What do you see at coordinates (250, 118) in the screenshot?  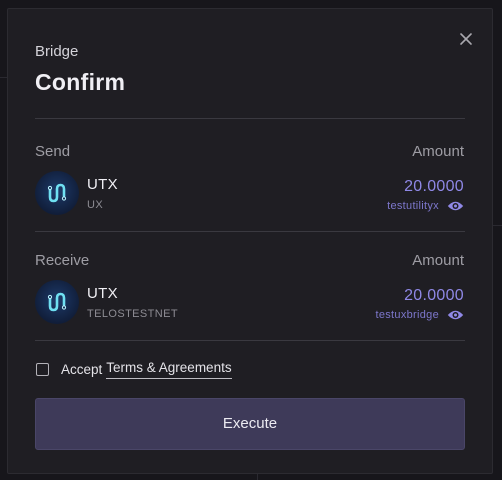 I see `header-divider` at bounding box center [250, 118].